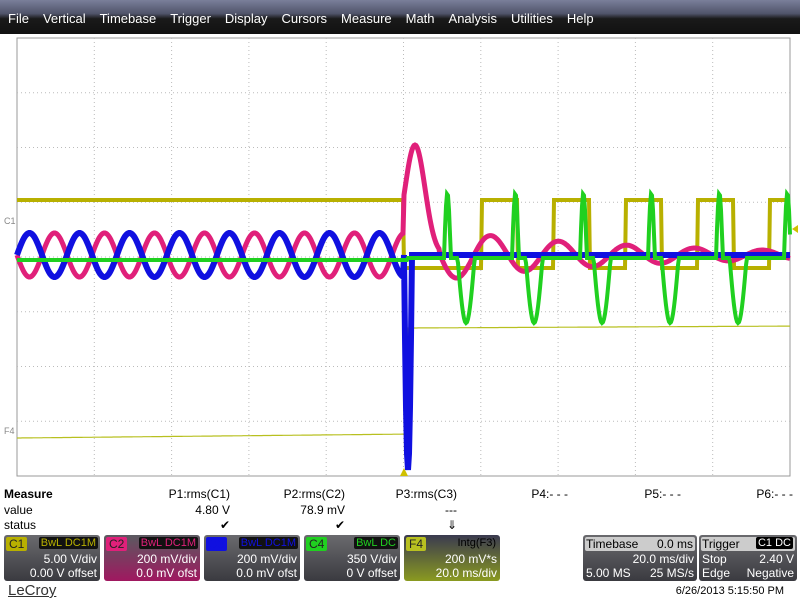 This screenshot has height=600, width=800. What do you see at coordinates (117, 544) in the screenshot?
I see `channel-tag: C2` at bounding box center [117, 544].